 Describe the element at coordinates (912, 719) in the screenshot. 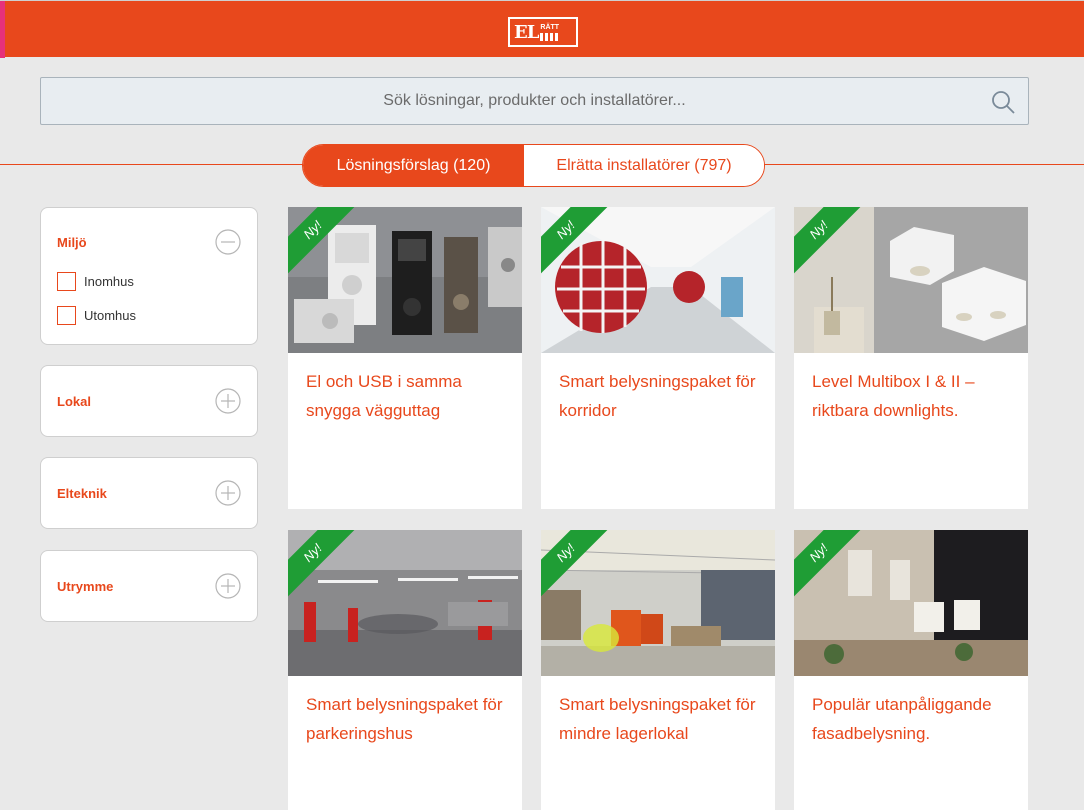

I see `card-title: Populär utanpåliggande fasadbelysning.` at that location.